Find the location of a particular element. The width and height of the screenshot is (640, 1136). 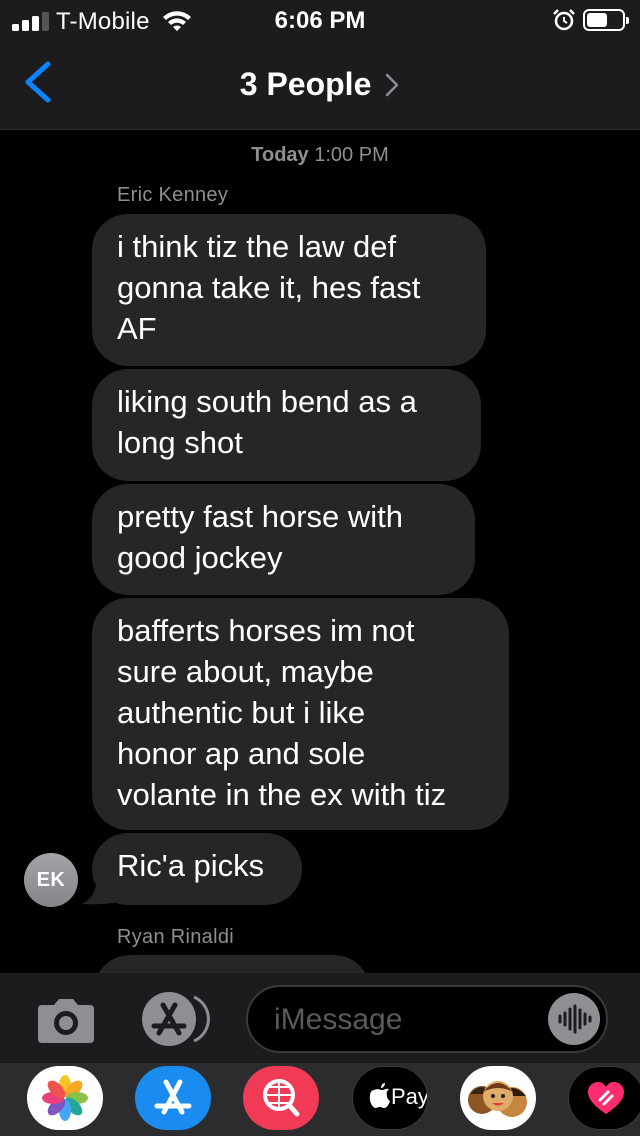

status-time: 6:06 PM is located at coordinates (320, 20).